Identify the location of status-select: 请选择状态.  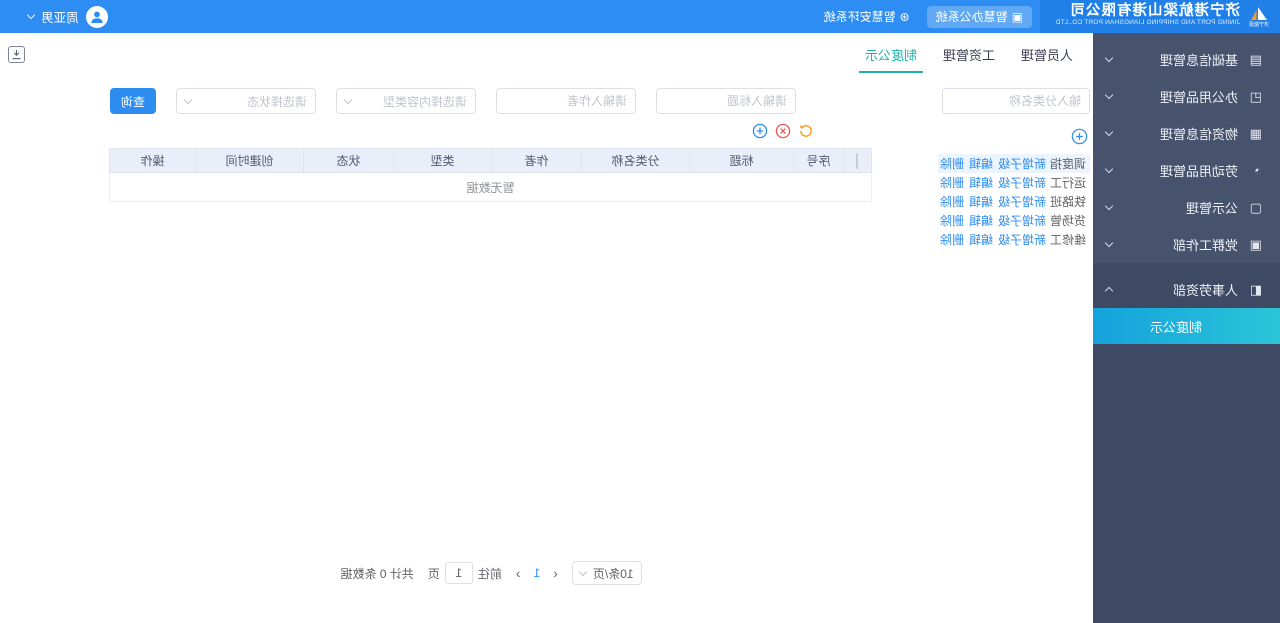
(246, 101).